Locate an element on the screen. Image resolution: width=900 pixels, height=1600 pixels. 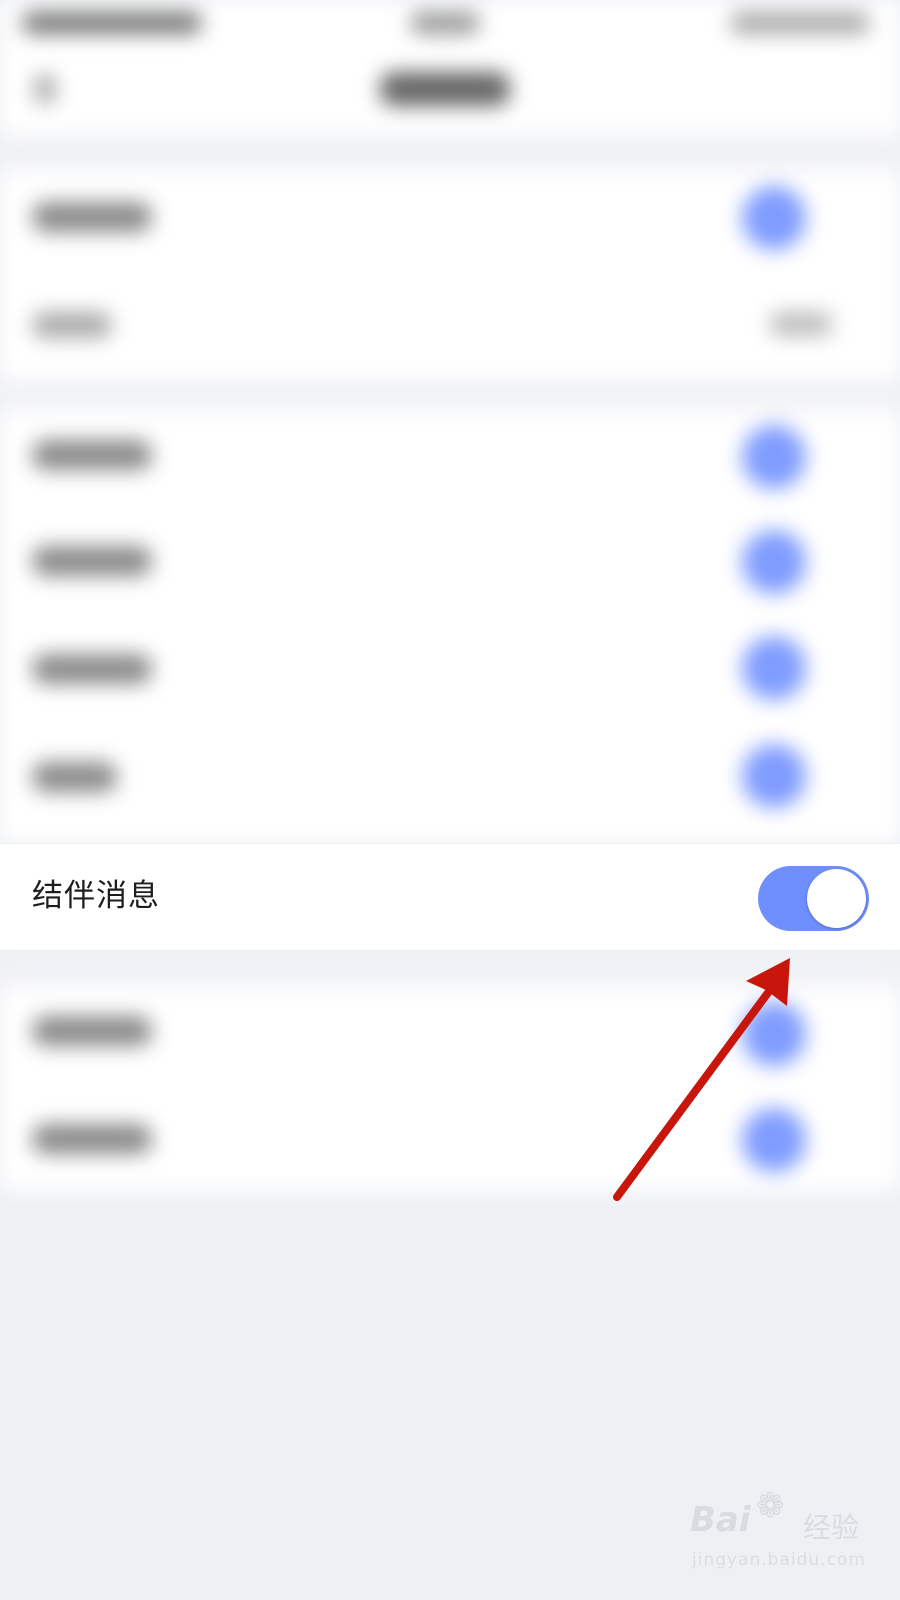
back-icon is located at coordinates (45, 89).